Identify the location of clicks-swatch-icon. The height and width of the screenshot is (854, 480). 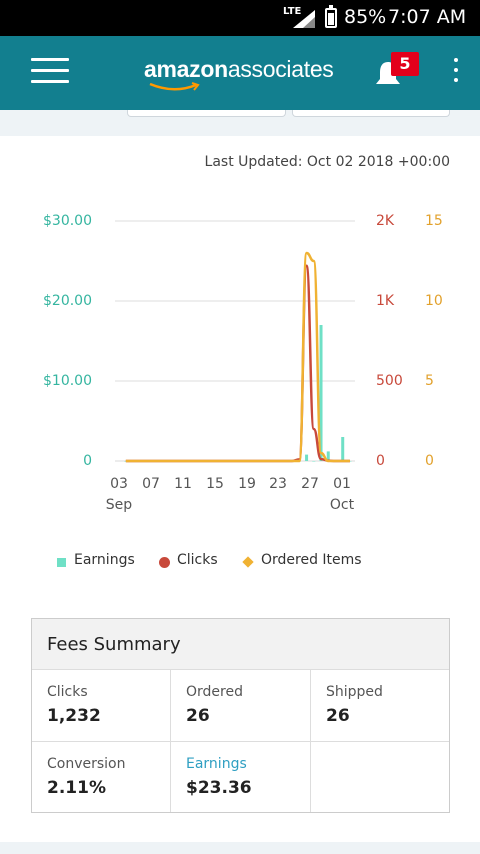
(164, 562).